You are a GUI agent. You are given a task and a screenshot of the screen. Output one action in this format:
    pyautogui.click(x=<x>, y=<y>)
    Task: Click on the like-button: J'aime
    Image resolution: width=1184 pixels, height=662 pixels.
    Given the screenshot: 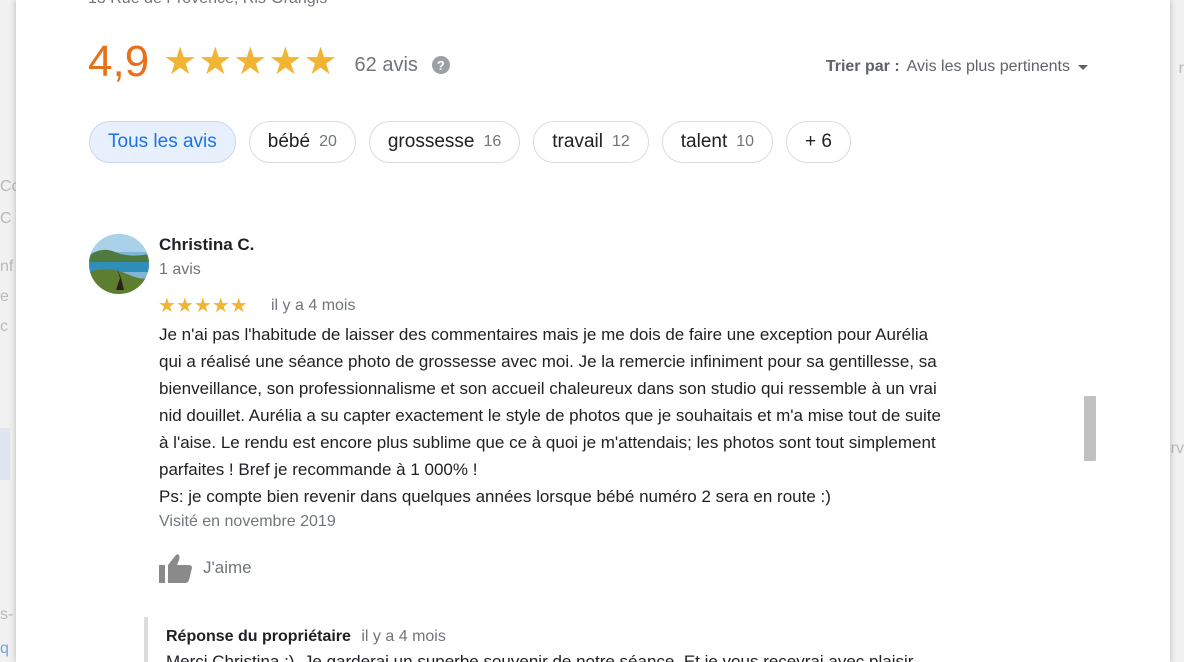 What is the action you would take?
    pyautogui.click(x=205, y=568)
    